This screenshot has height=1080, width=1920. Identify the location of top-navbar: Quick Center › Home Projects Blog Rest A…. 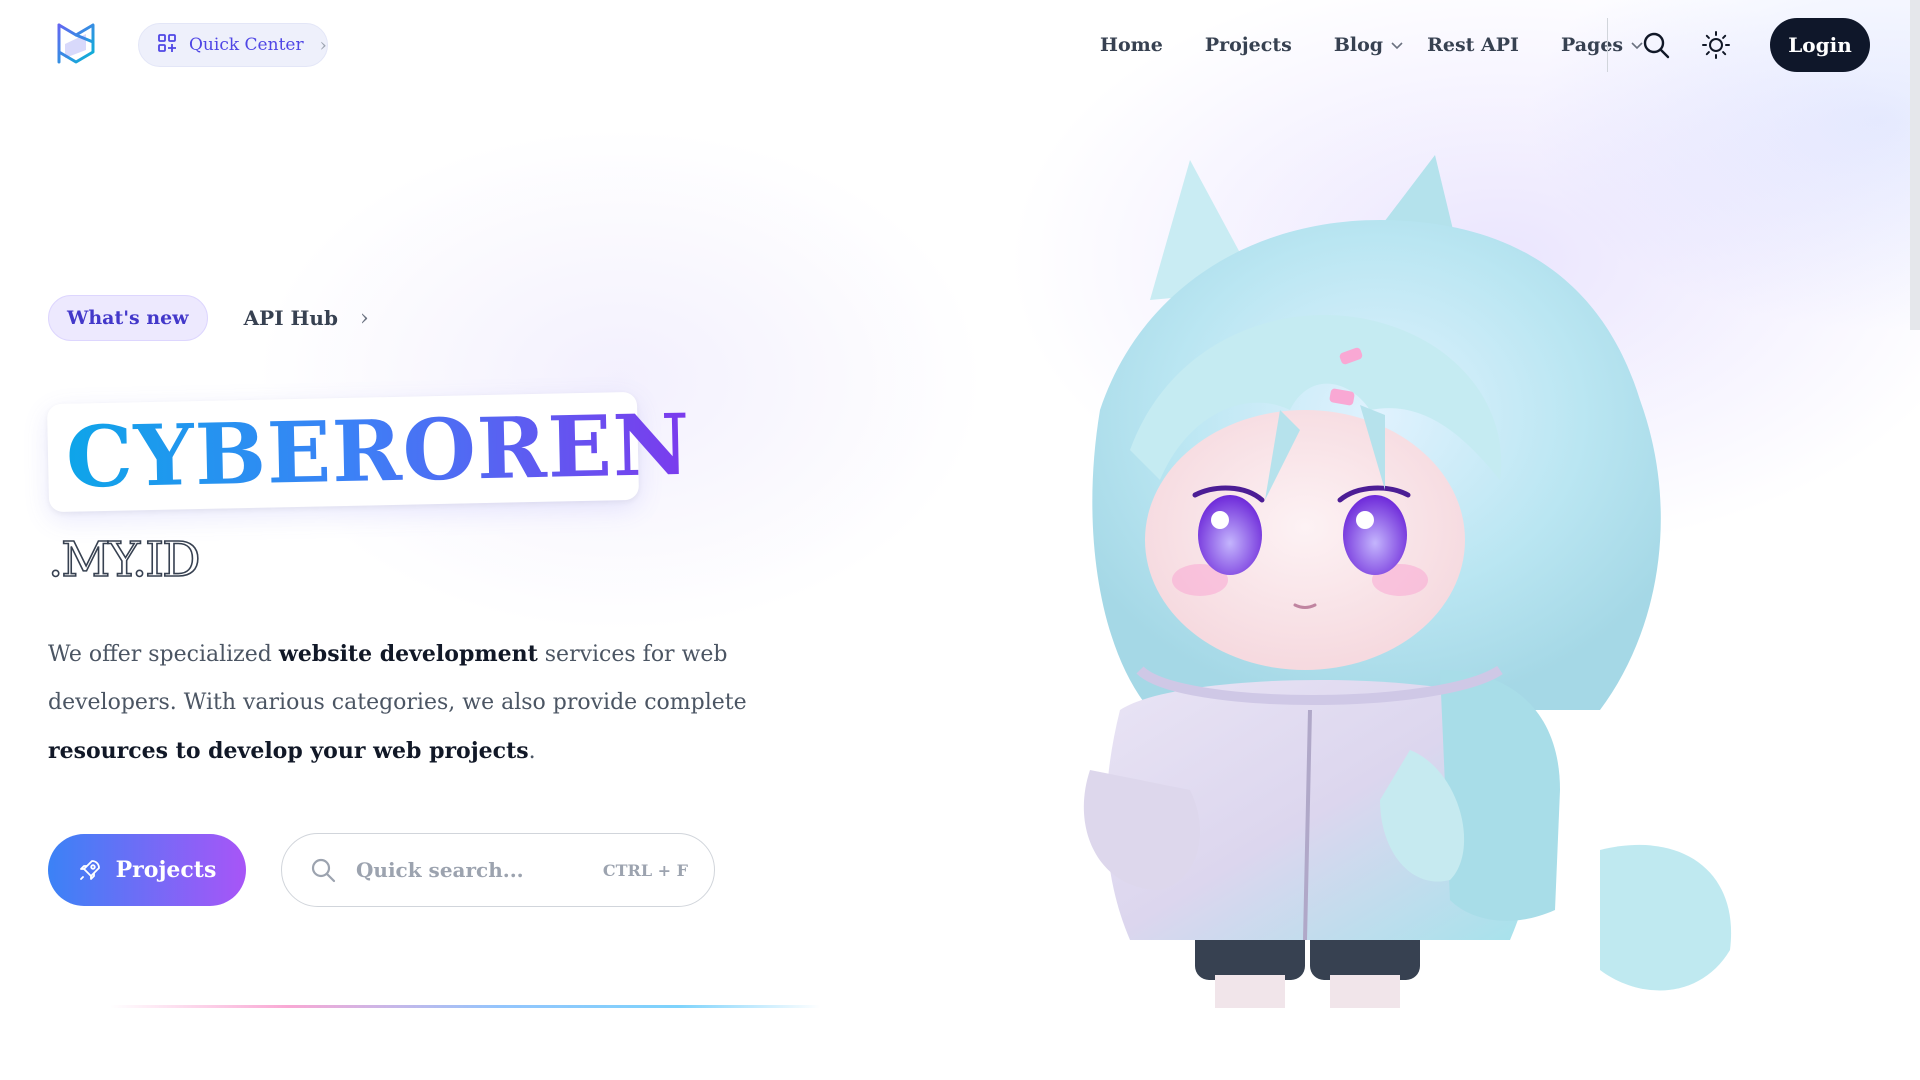
(960, 45).